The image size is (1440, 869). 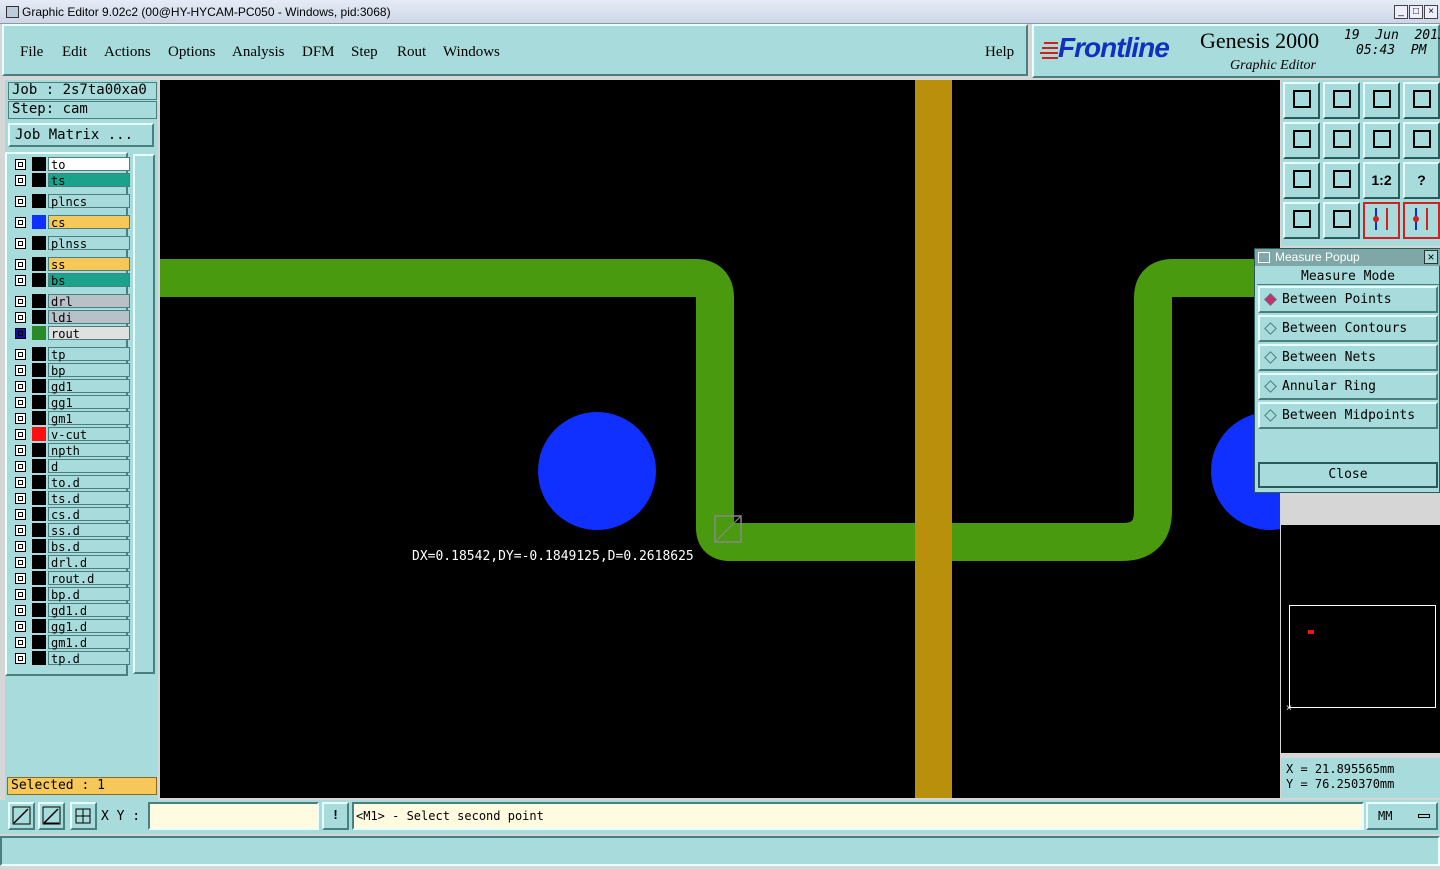 I want to click on angle-tool-icon, so click(x=51, y=816).